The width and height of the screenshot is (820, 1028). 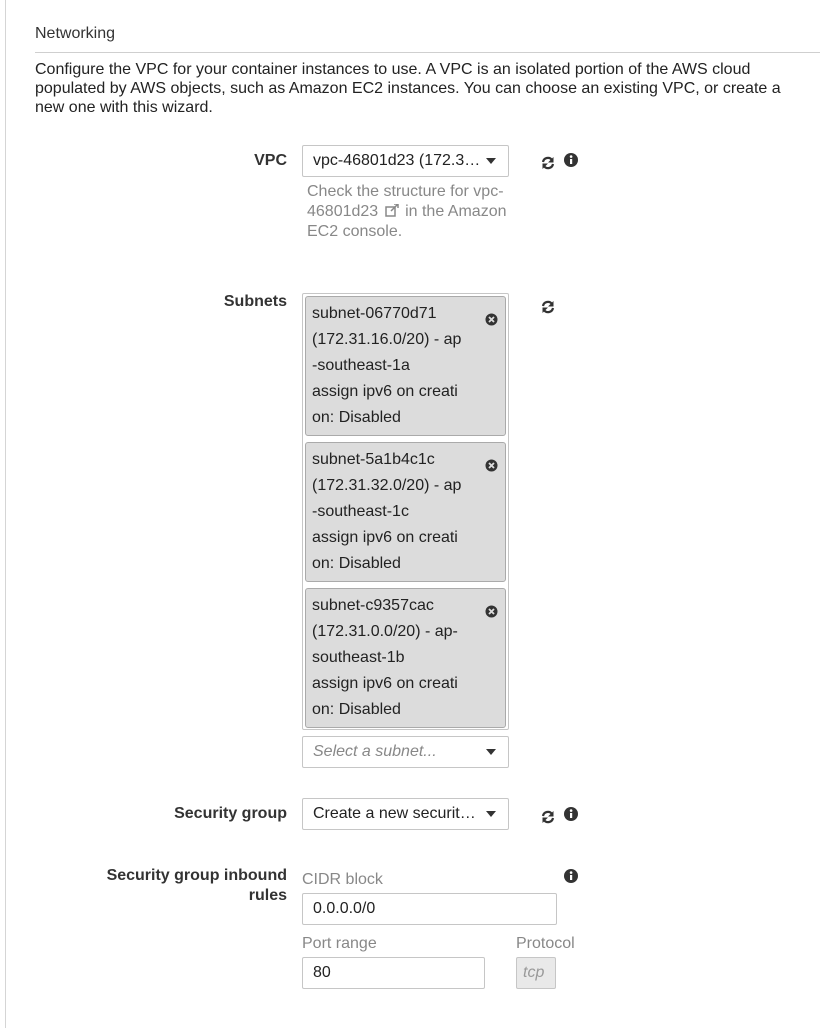 I want to click on port-range-input: 80, so click(x=393, y=973).